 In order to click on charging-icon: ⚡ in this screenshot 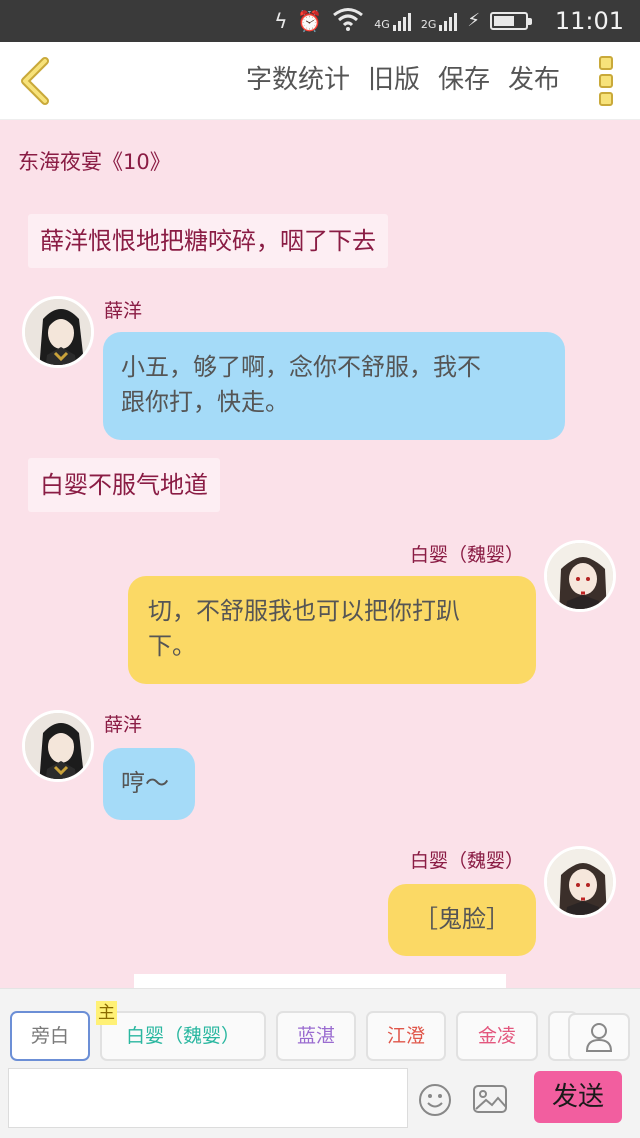, I will do `click(473, 20)`.